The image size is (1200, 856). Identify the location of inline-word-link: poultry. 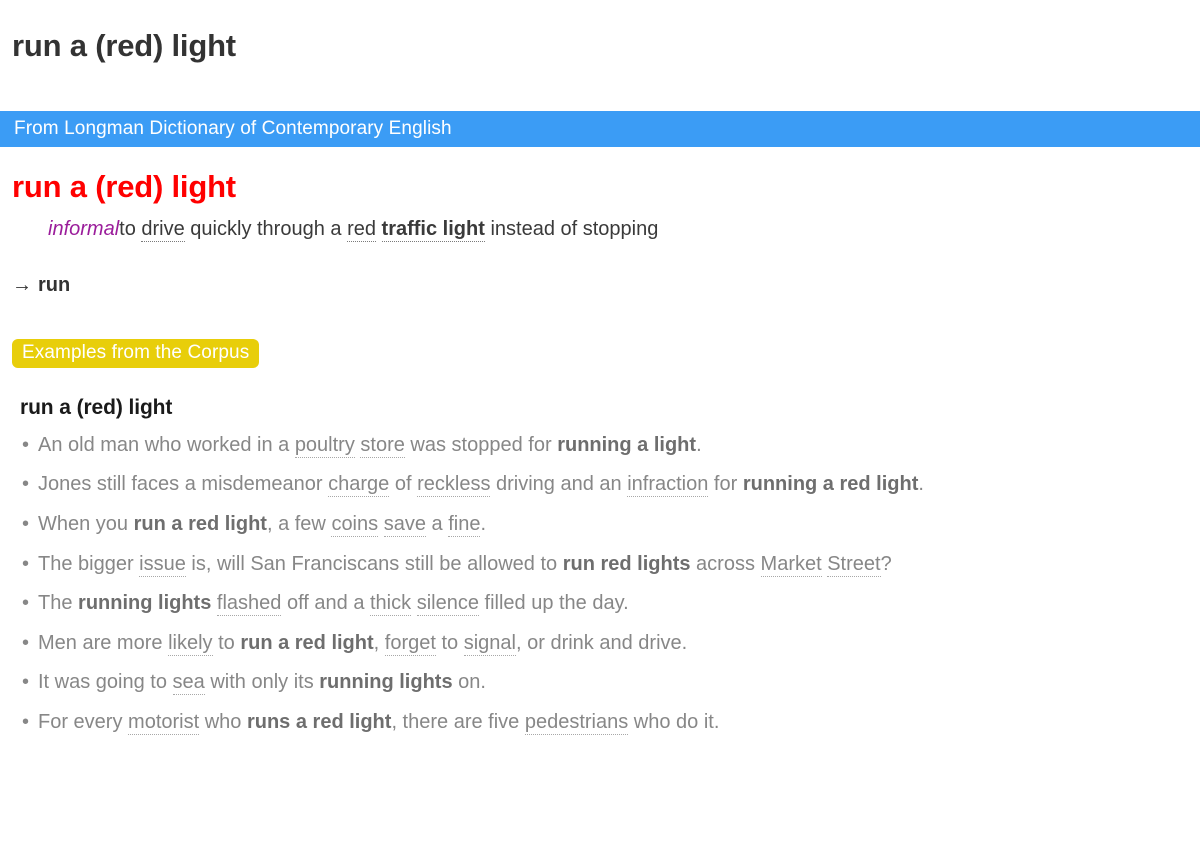
(324, 445).